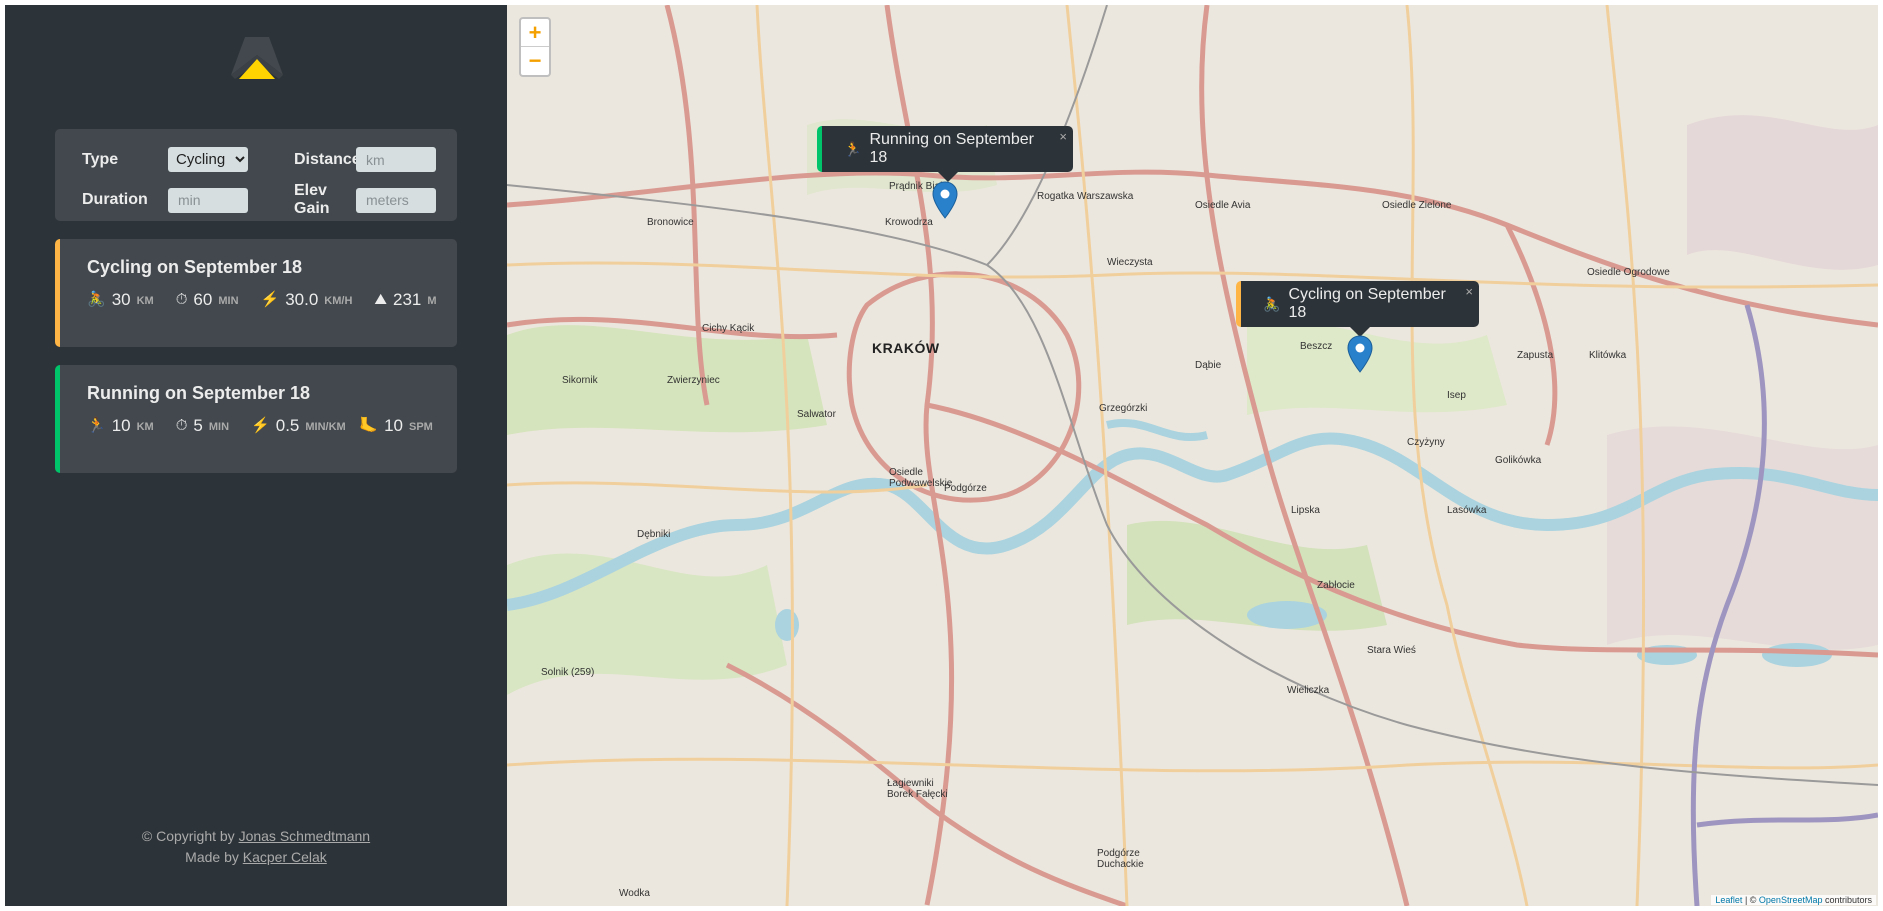 This screenshot has height=911, width=1883. I want to click on map-label: Isep, so click(1456, 395).